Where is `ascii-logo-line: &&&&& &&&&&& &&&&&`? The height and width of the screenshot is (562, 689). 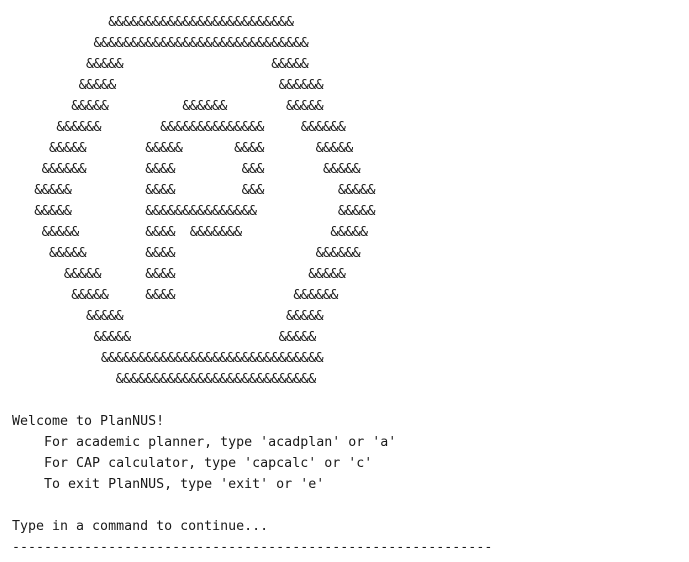 ascii-logo-line: &&&&& &&&&&& &&&&& is located at coordinates (168, 106).